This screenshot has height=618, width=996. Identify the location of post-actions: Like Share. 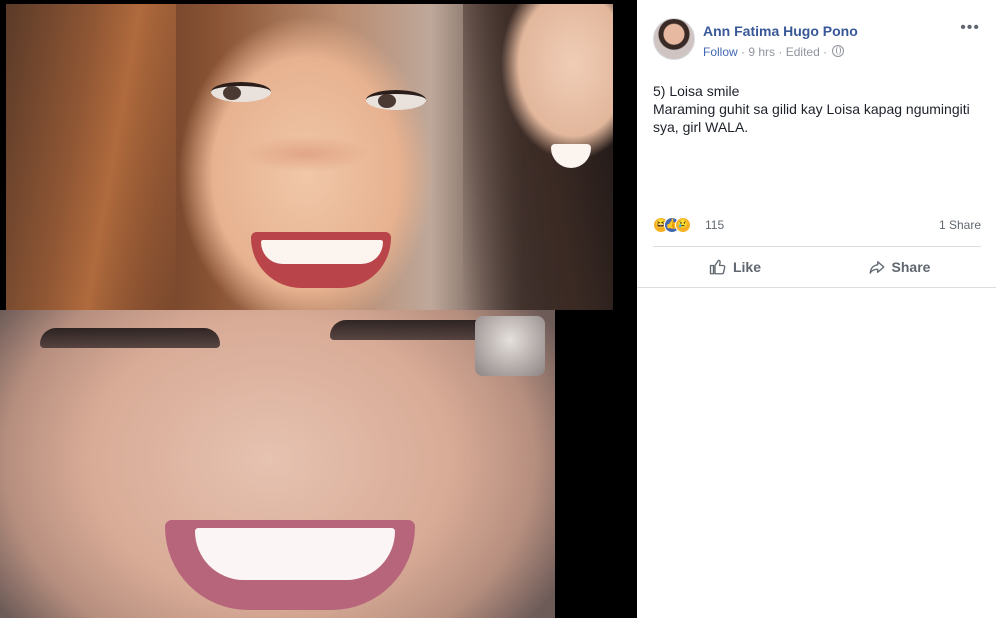
(817, 267).